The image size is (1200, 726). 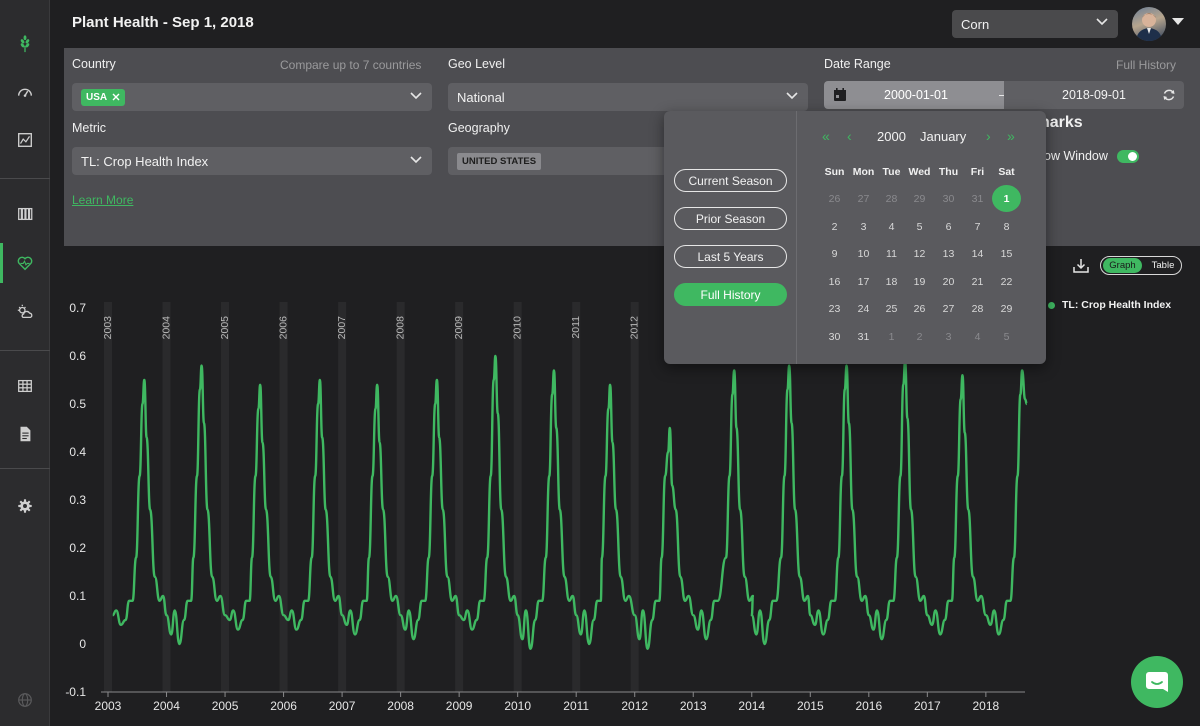 I want to click on calendar-day: 25, so click(x=891, y=309).